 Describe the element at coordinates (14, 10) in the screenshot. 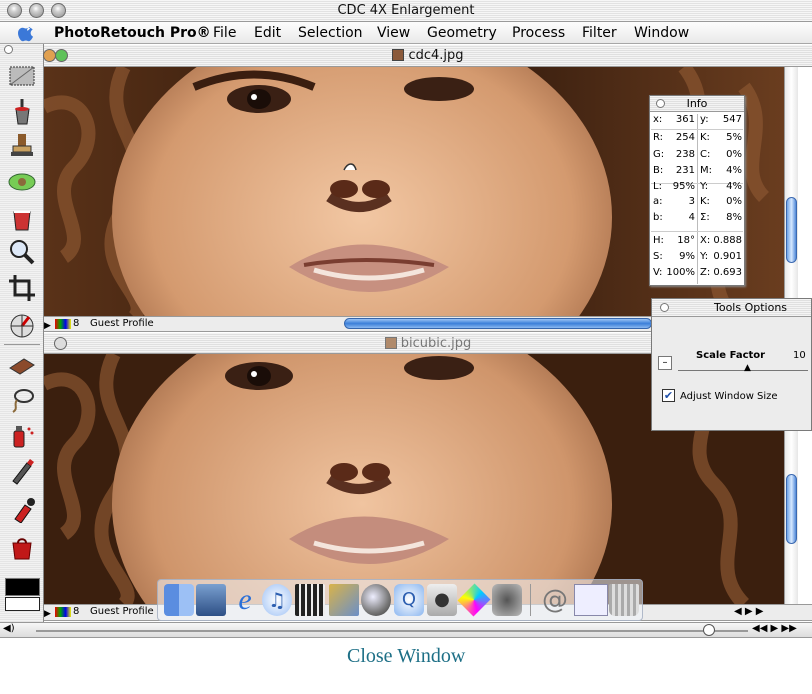

I see `close-window-light` at that location.